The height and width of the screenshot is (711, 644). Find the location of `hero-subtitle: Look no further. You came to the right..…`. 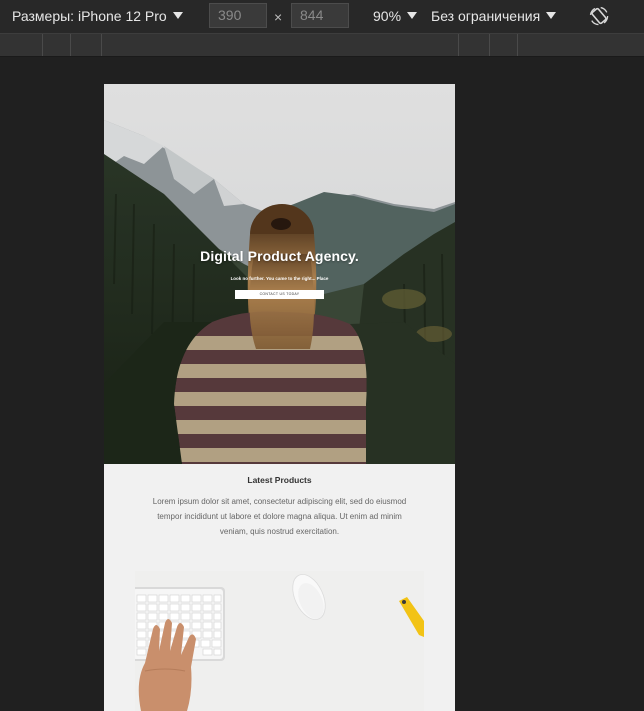

hero-subtitle: Look no further. You came to the right..… is located at coordinates (279, 278).